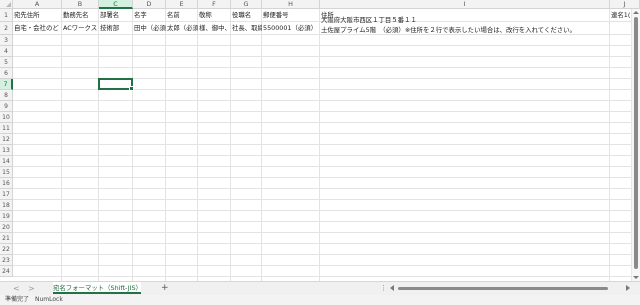 The image size is (640, 305). I want to click on cell-e1: 名前, so click(182, 15).